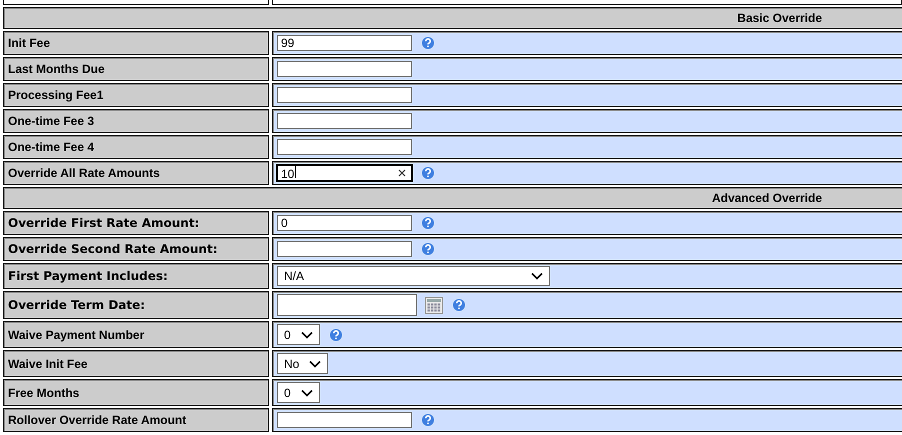 Image resolution: width=902 pixels, height=435 pixels. Describe the element at coordinates (136, 305) in the screenshot. I see `field-label: Override Term Date:` at that location.